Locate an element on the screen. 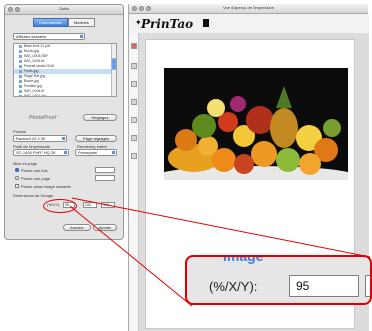 The width and height of the screenshot is (372, 331). document-icon is located at coordinates (206, 23).